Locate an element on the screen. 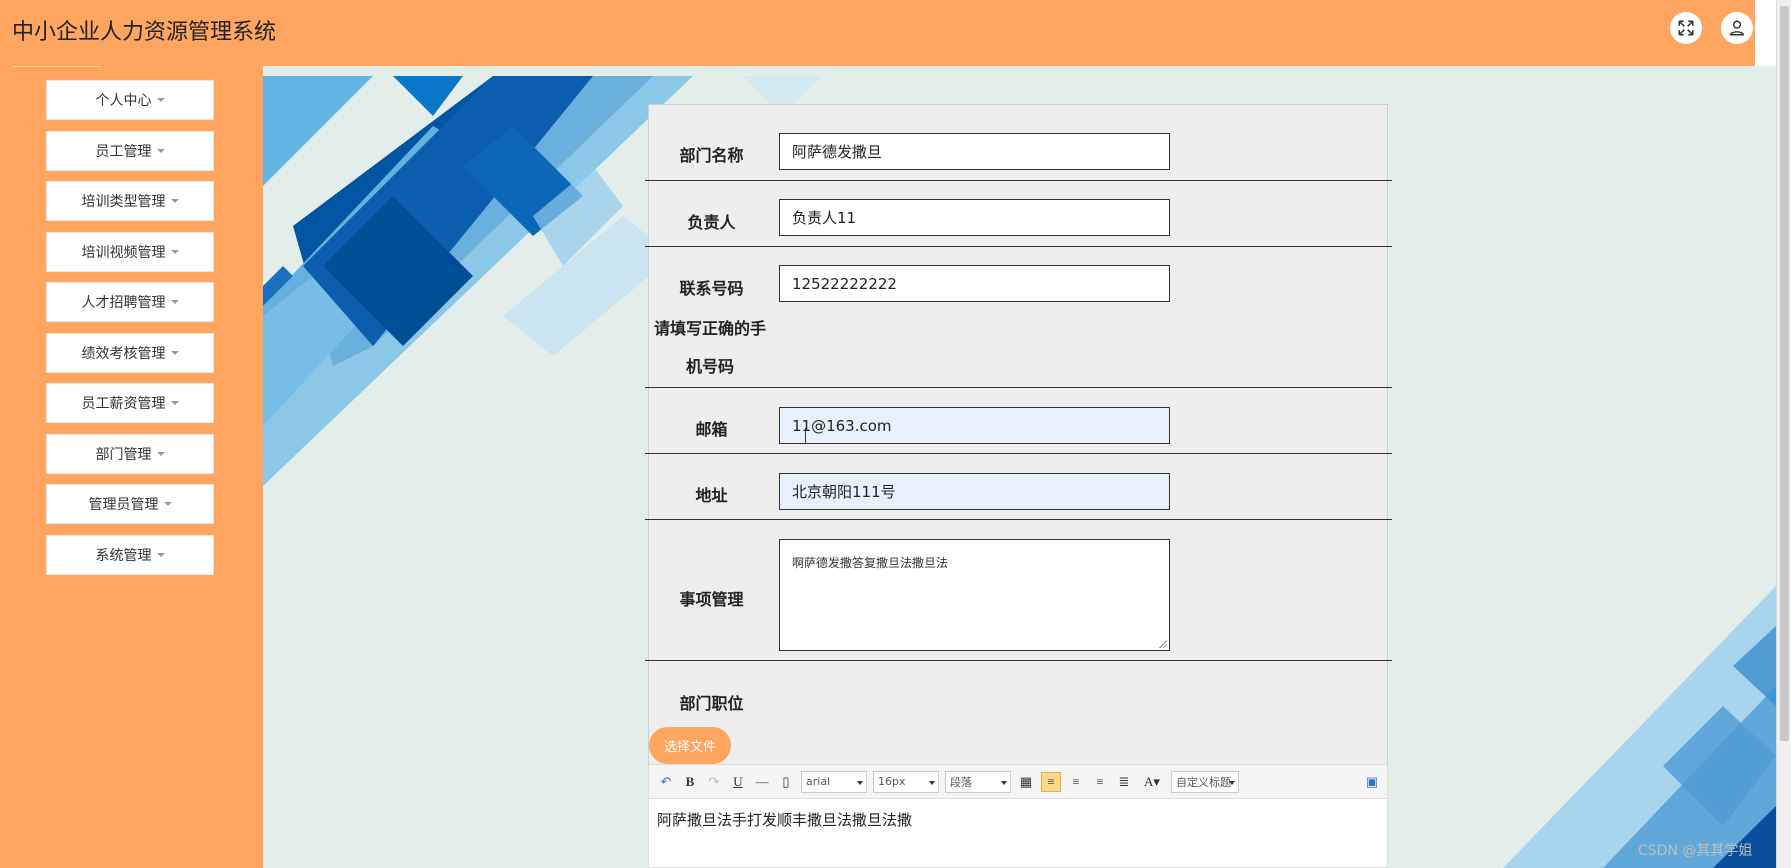  table-icon: ▦ is located at coordinates (1026, 782).